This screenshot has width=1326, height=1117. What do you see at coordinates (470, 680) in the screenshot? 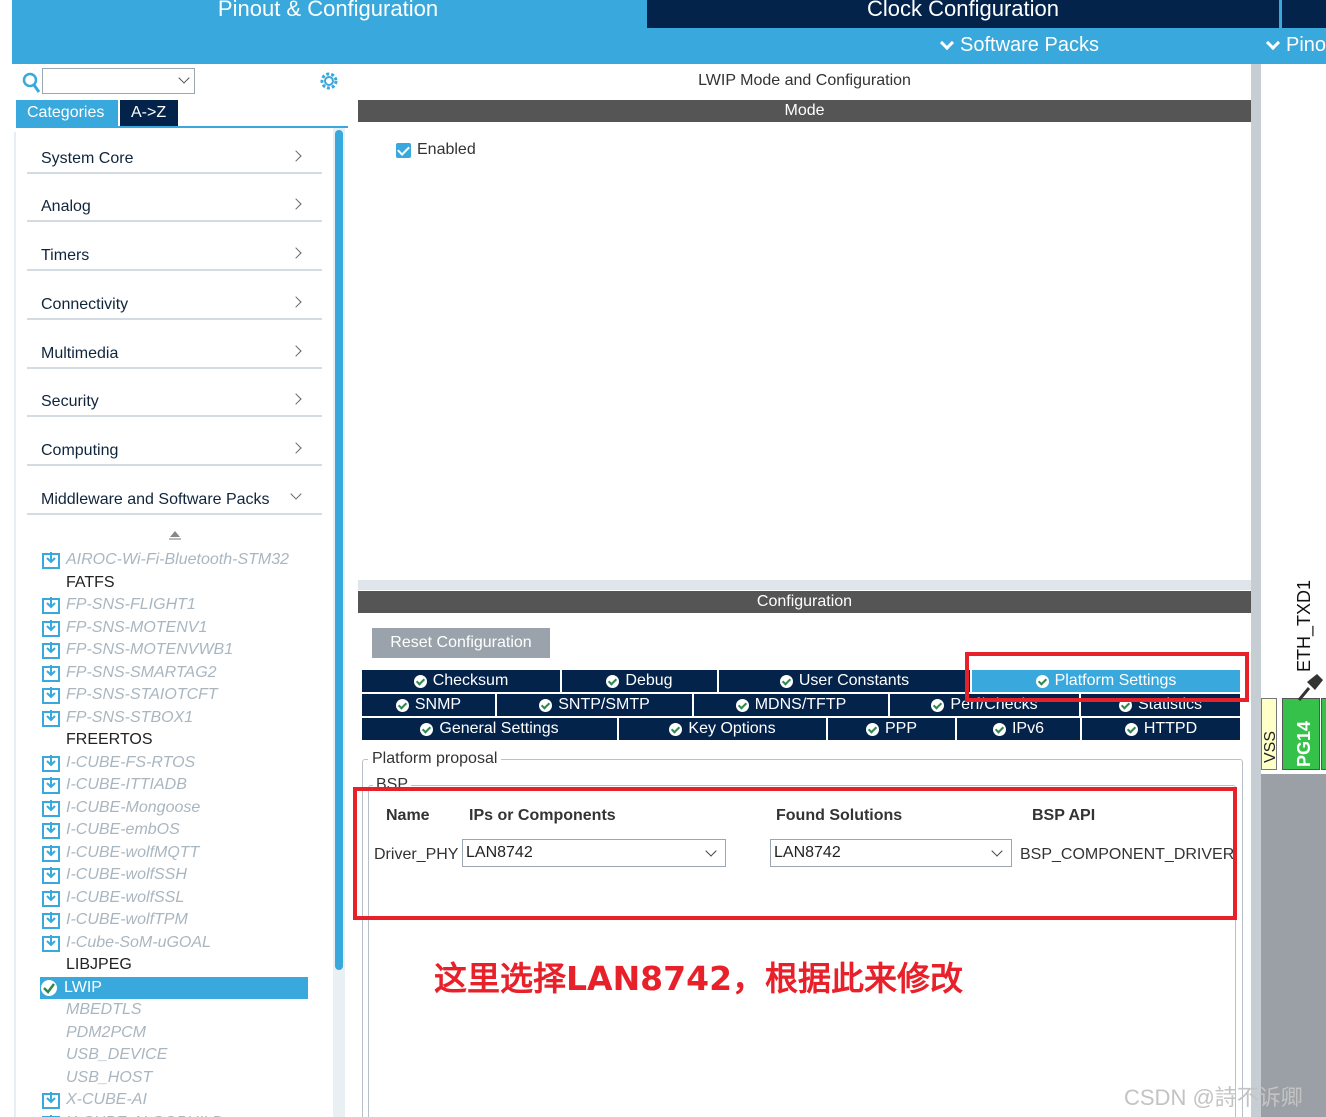
I see `tab-label: Checksum` at bounding box center [470, 680].